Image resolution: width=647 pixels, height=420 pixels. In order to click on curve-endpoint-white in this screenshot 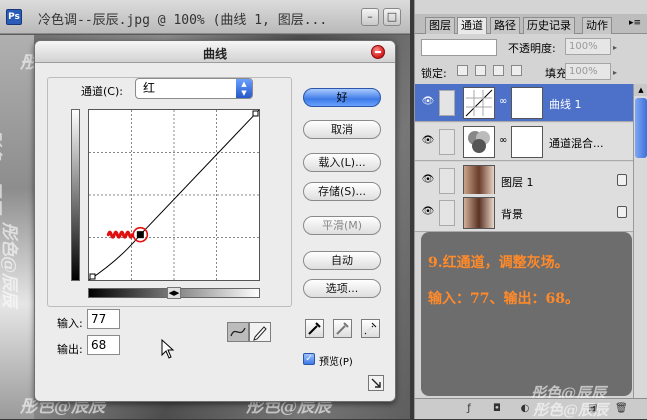, I will do `click(255, 113)`.